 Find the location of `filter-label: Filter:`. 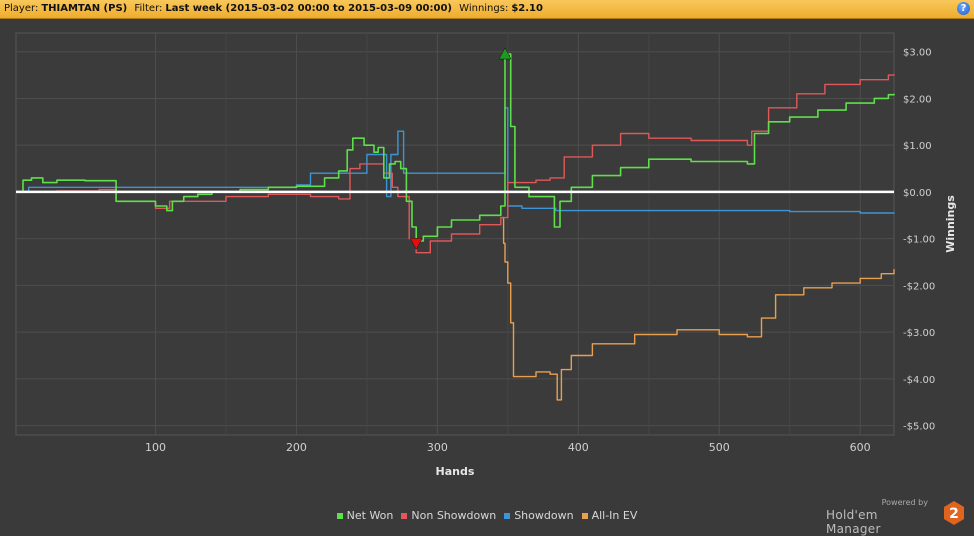

filter-label: Filter: is located at coordinates (148, 8).